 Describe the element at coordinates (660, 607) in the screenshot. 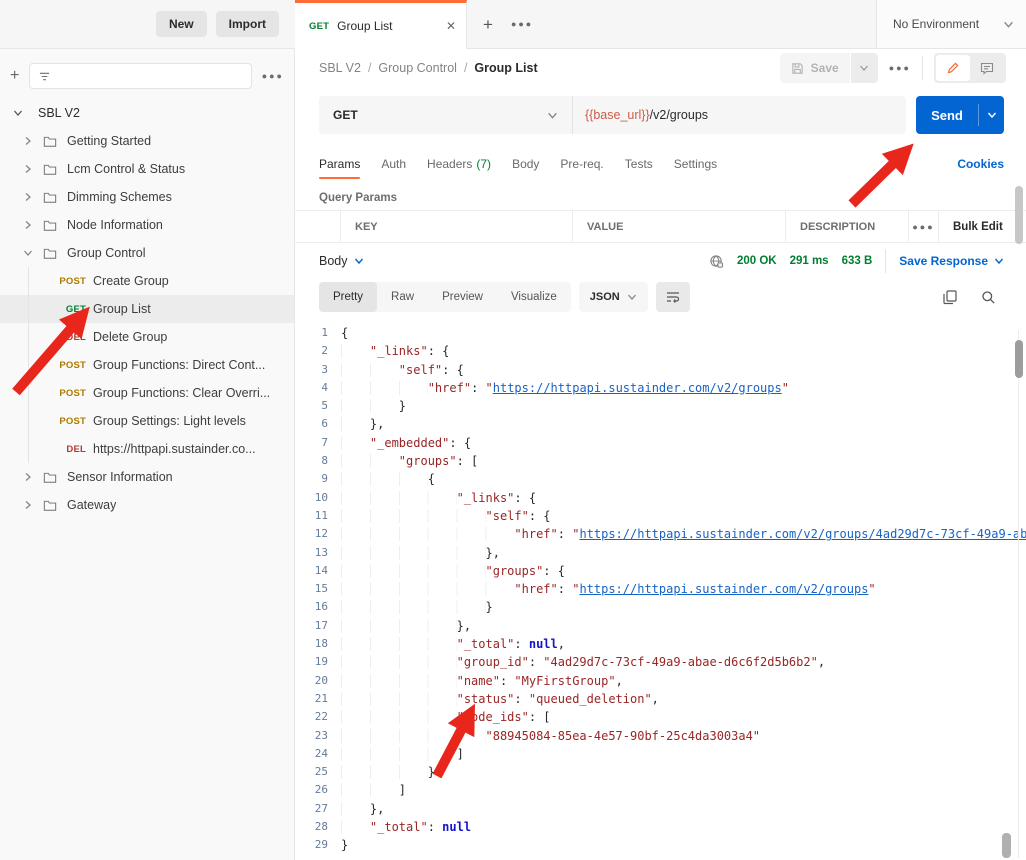

I see `code-line: 16 }` at that location.